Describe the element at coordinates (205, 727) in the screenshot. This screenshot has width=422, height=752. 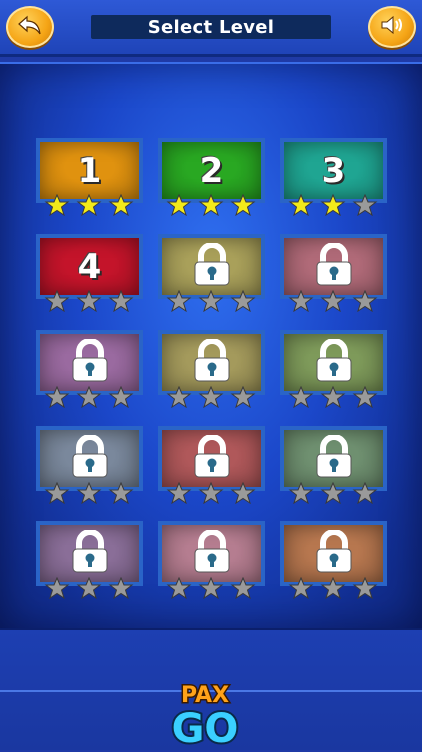
I see `logo-text-go: GO` at that location.